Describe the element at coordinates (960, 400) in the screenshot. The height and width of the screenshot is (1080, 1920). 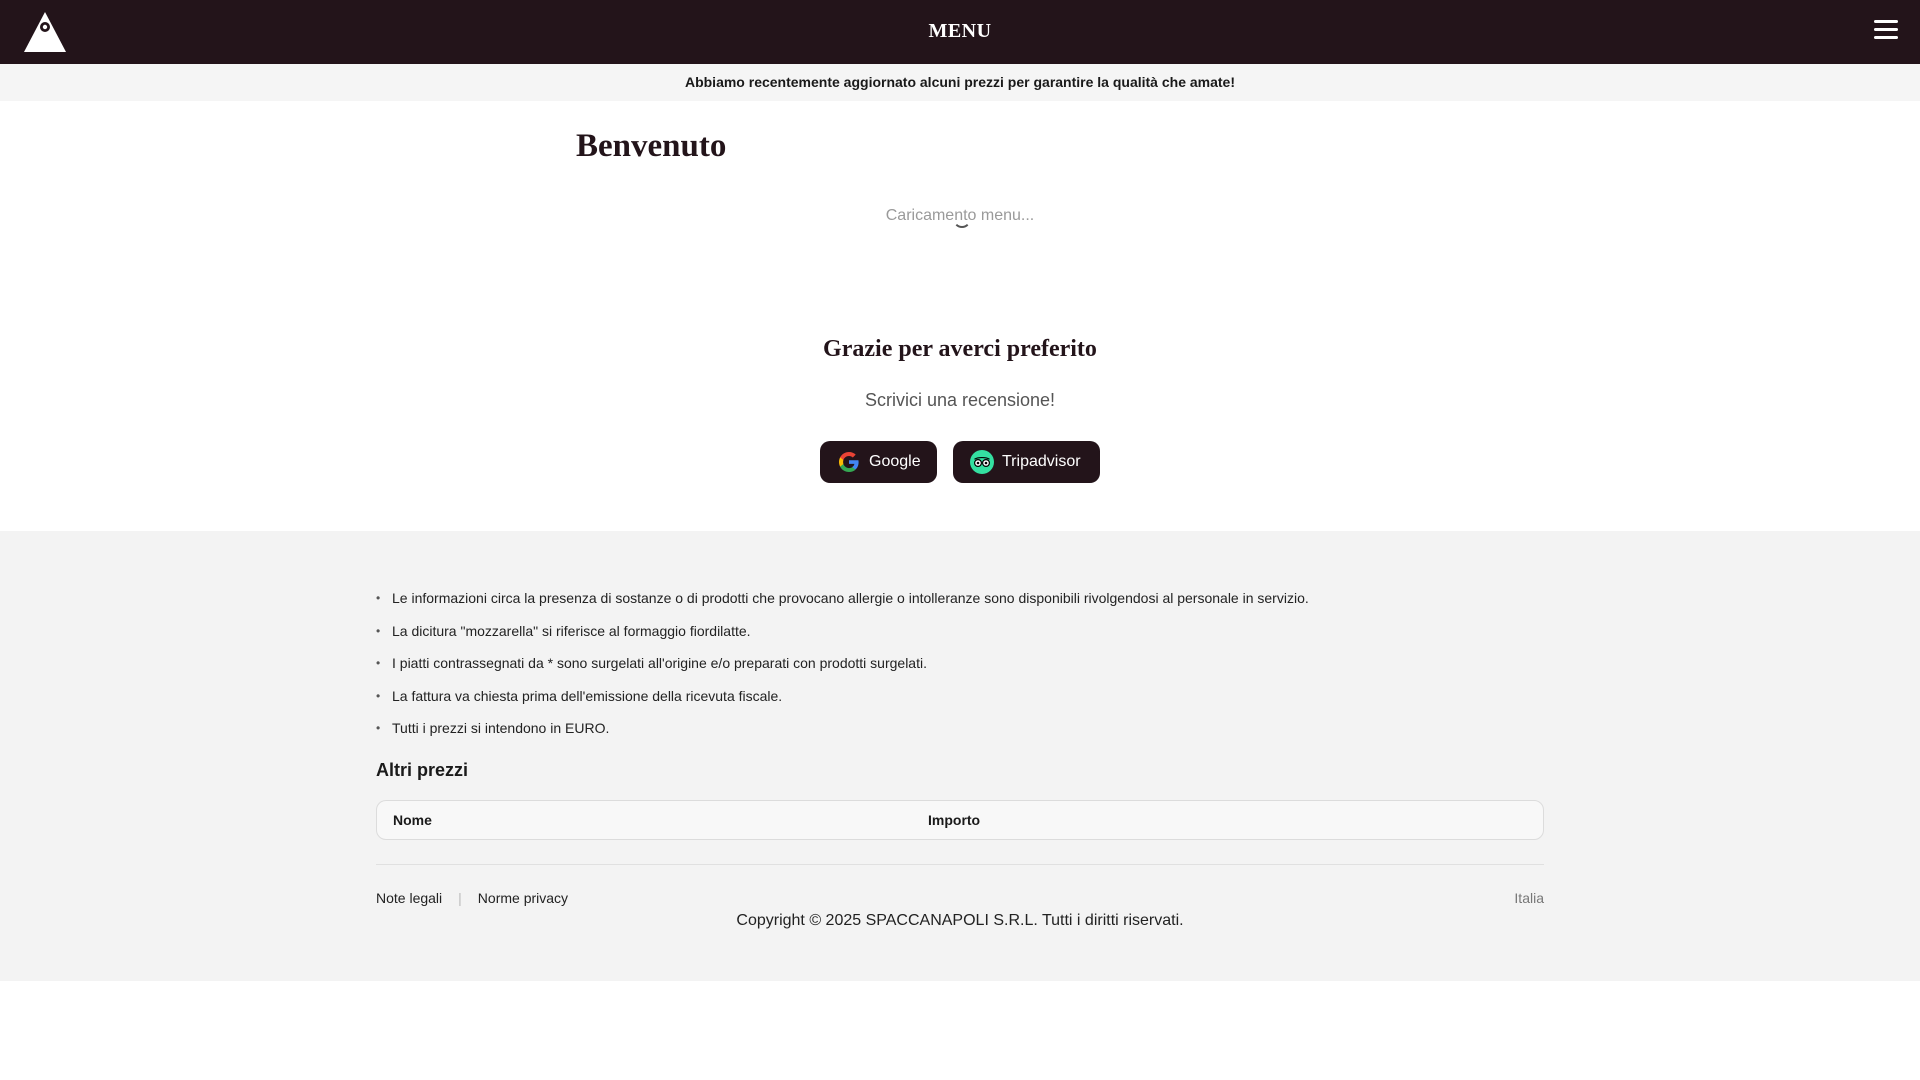
I see `review-subtitle: Scrivici una recensione!` at that location.